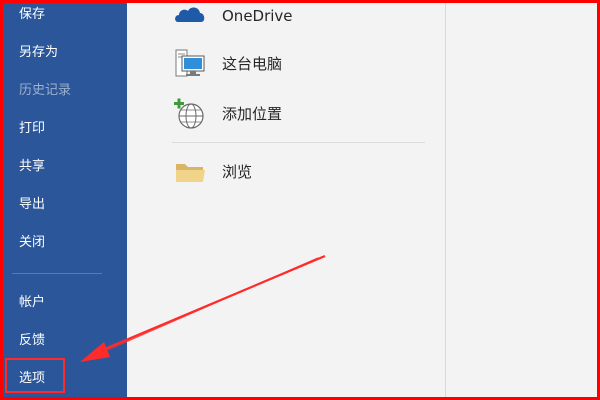 Image resolution: width=600 pixels, height=400 pixels. What do you see at coordinates (190, 172) in the screenshot?
I see `folder-icon` at bounding box center [190, 172].